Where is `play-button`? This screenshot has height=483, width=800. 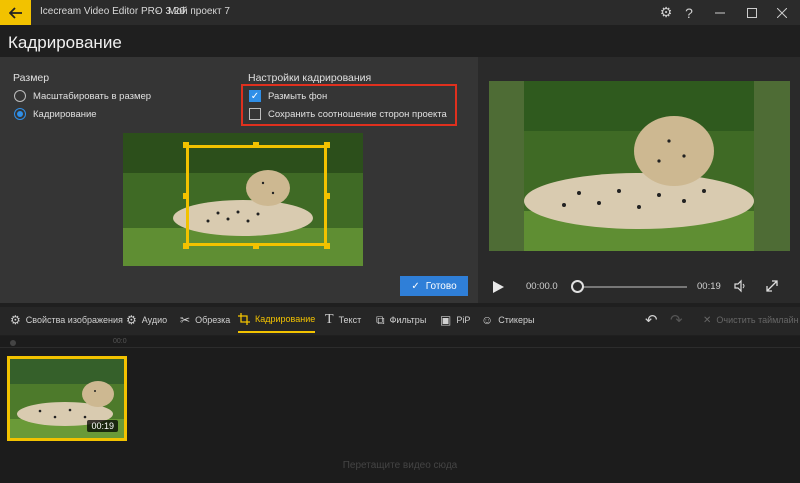
play-button is located at coordinates (498, 287).